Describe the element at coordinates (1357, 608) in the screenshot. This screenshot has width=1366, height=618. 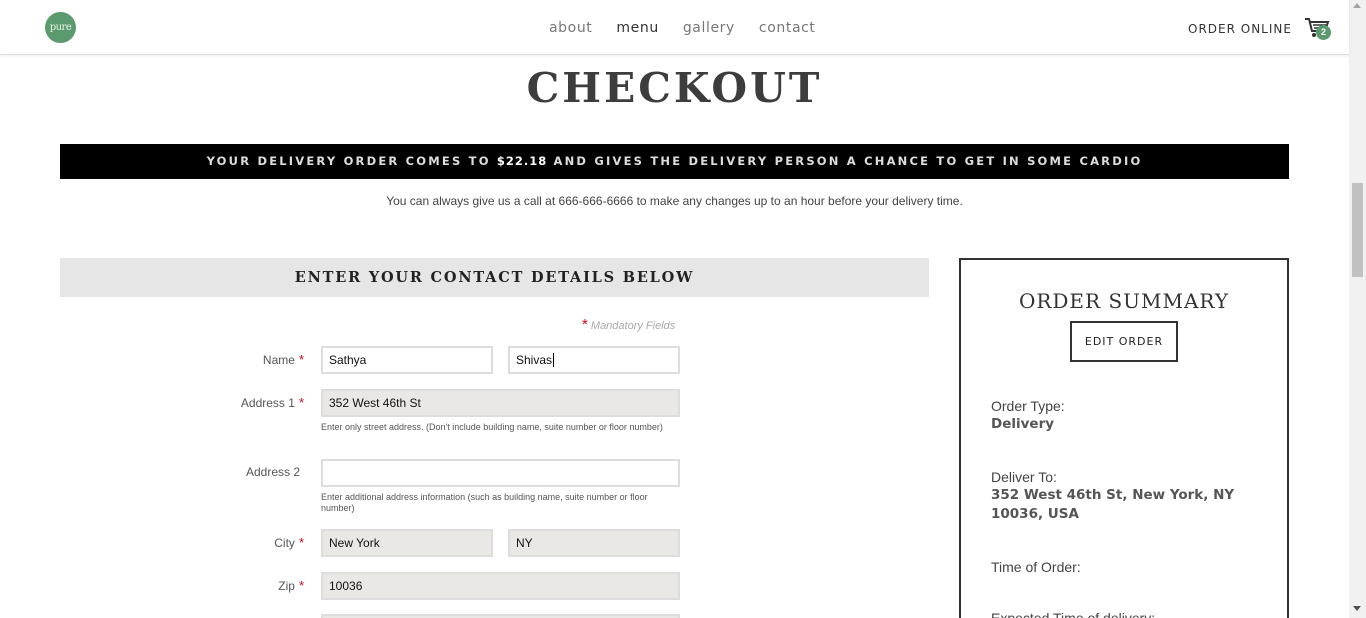
I see `scroll-down-arrow-icon` at that location.